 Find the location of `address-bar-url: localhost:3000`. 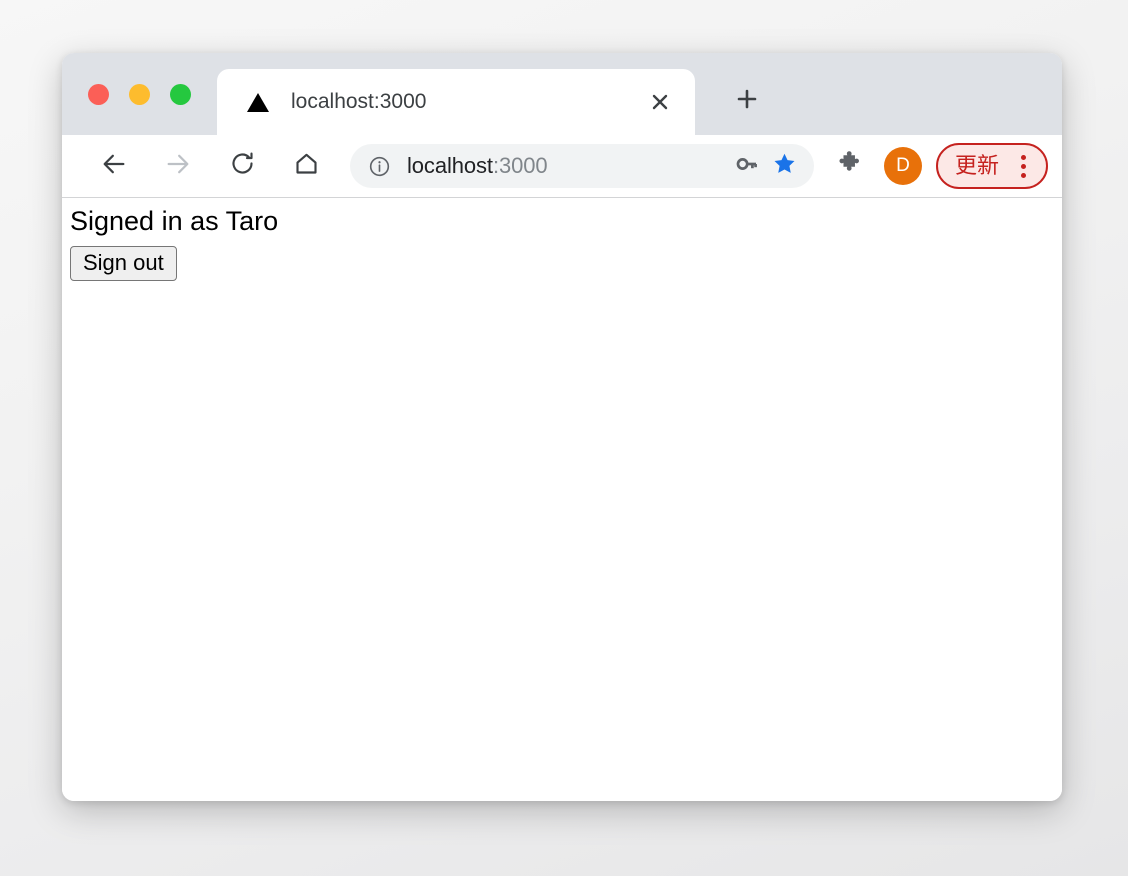

address-bar-url: localhost:3000 is located at coordinates (567, 166).